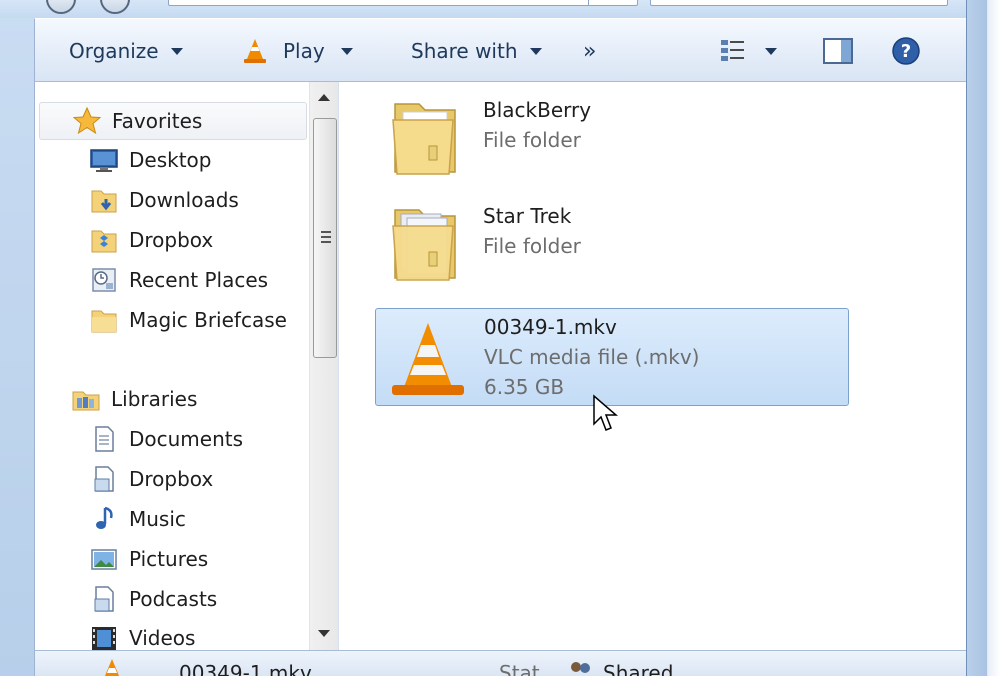  I want to click on file-type: VLC media file (.mkv), so click(592, 357).